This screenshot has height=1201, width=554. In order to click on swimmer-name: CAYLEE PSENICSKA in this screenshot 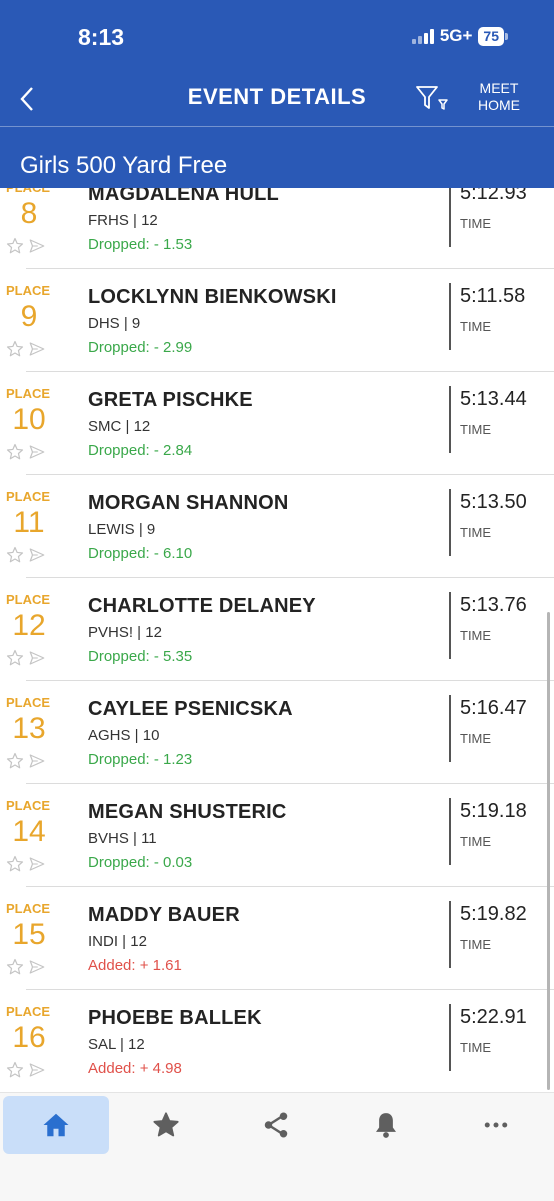, I will do `click(190, 709)`.